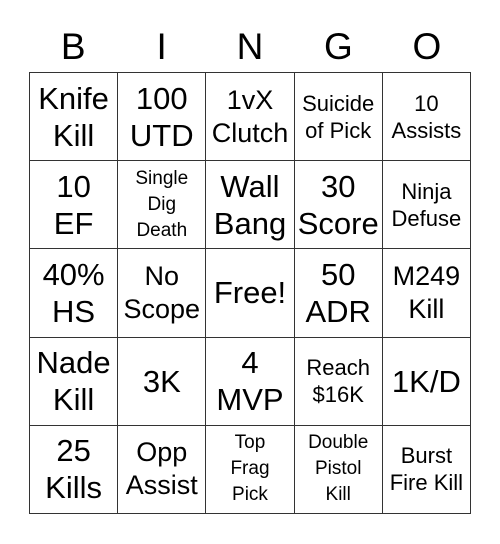 The height and width of the screenshot is (544, 500). Describe the element at coordinates (73, 46) in the screenshot. I see `header-letter-b: B` at that location.